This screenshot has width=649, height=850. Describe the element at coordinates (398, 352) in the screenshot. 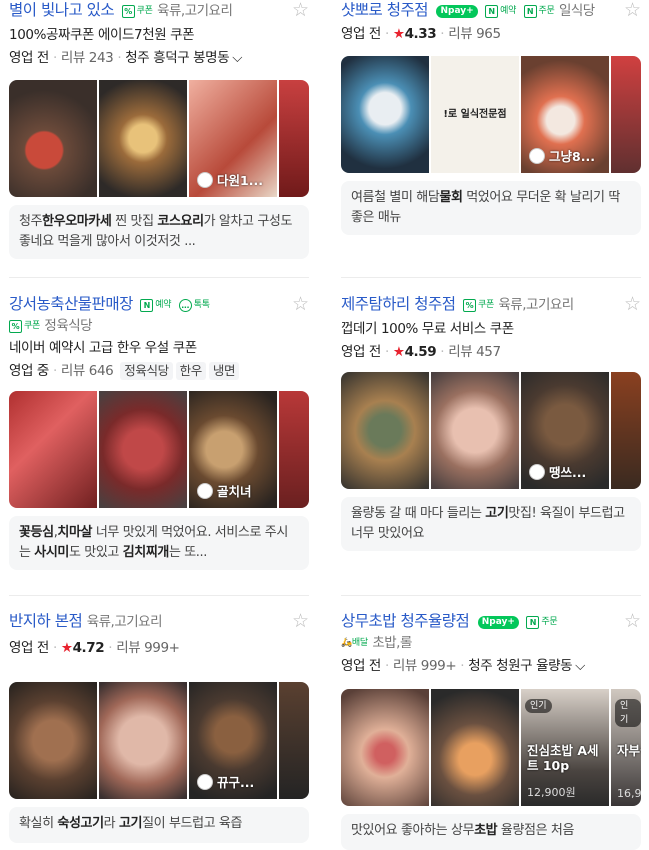

I see `star-filled-icon: ★` at that location.